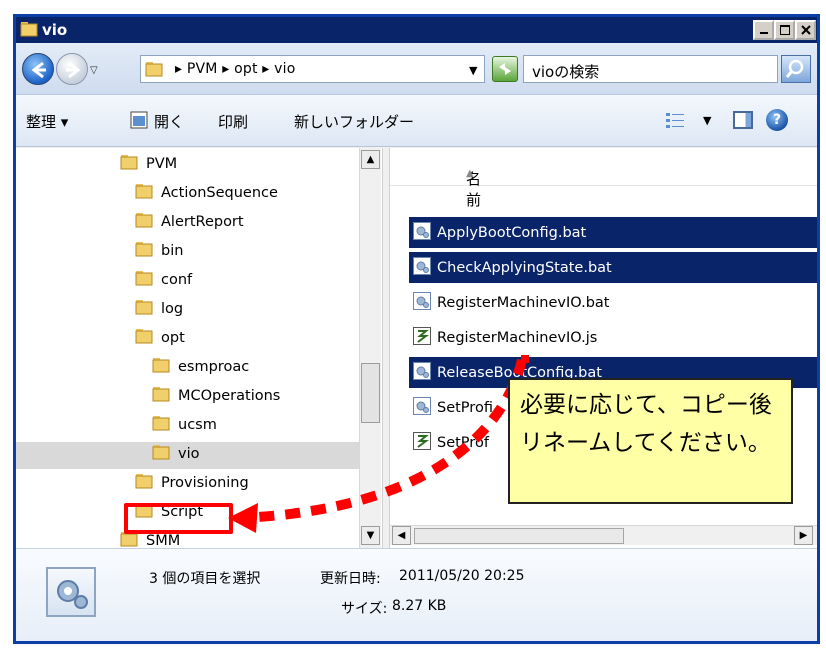 This screenshot has height=652, width=826. What do you see at coordinates (378, 444) in the screenshot?
I see `annotation-arrow` at bounding box center [378, 444].